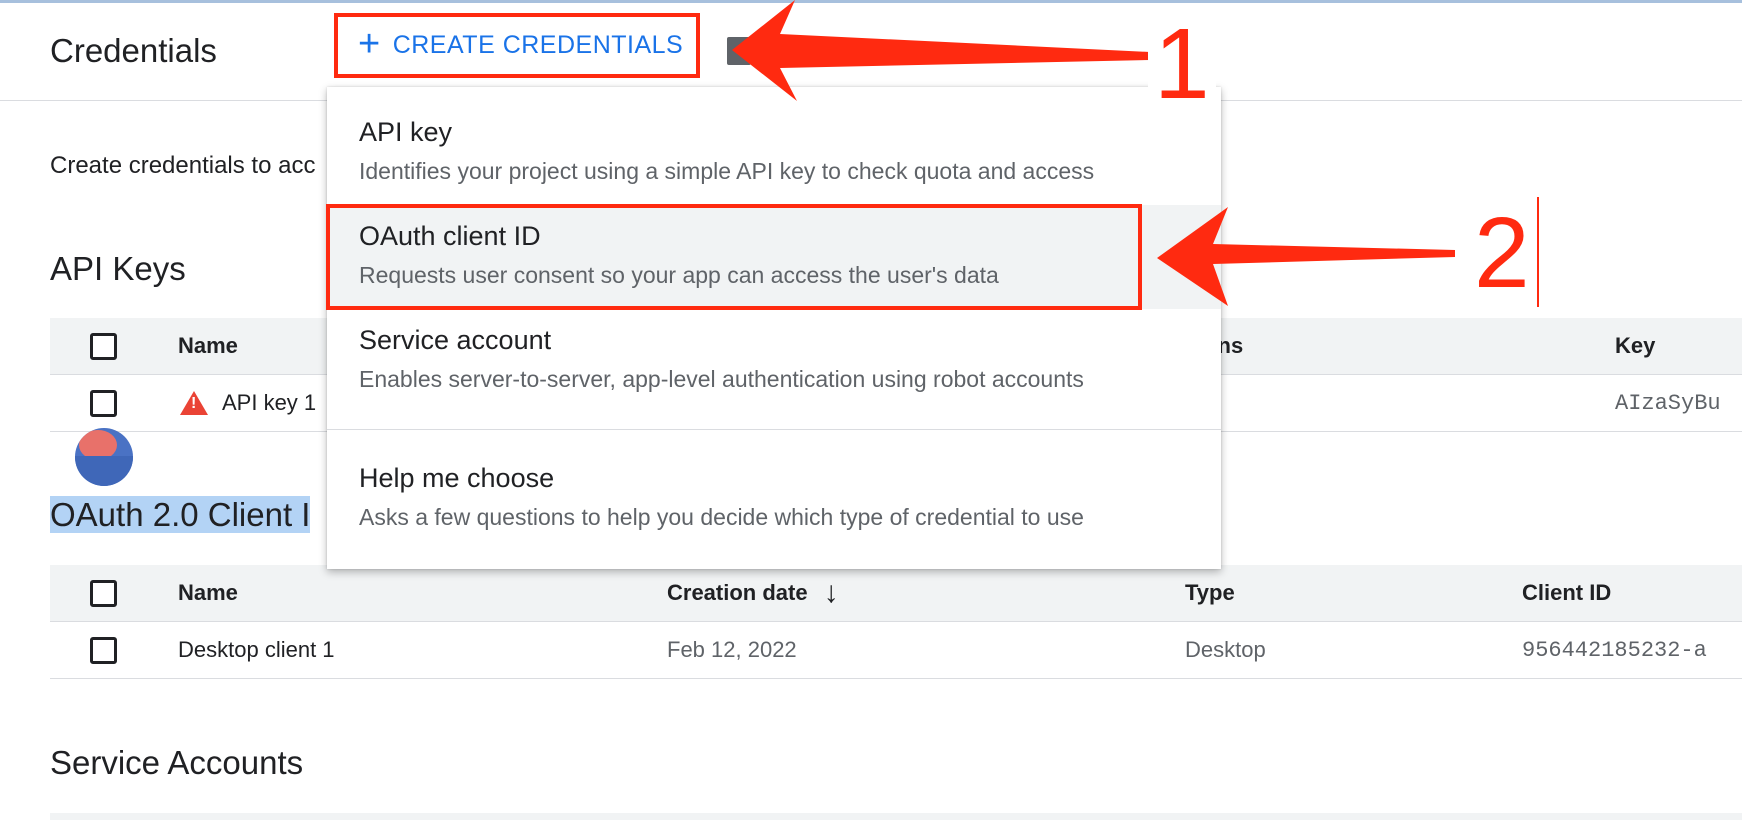 The height and width of the screenshot is (820, 1742). I want to click on arrow-1-icon, so click(941, 50).